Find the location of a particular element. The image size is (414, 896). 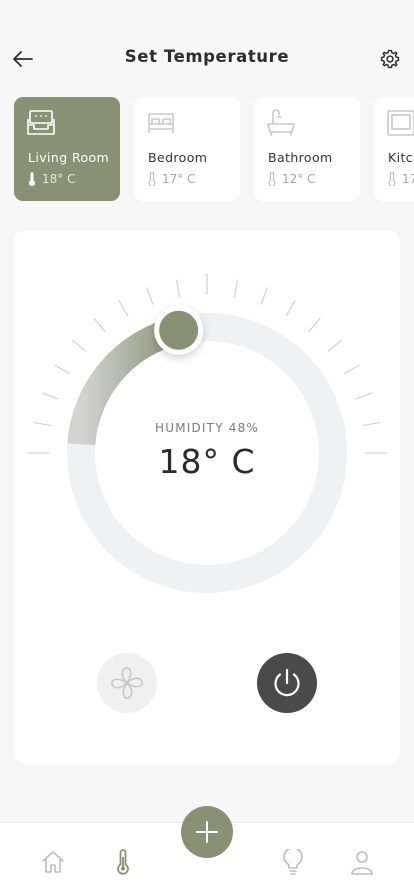

kitchen-icon is located at coordinates (400, 123).